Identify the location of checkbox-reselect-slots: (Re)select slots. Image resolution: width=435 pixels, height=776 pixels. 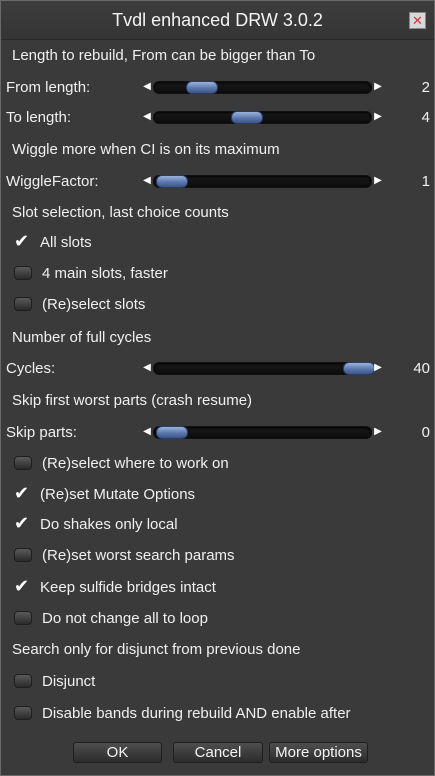
(79, 304).